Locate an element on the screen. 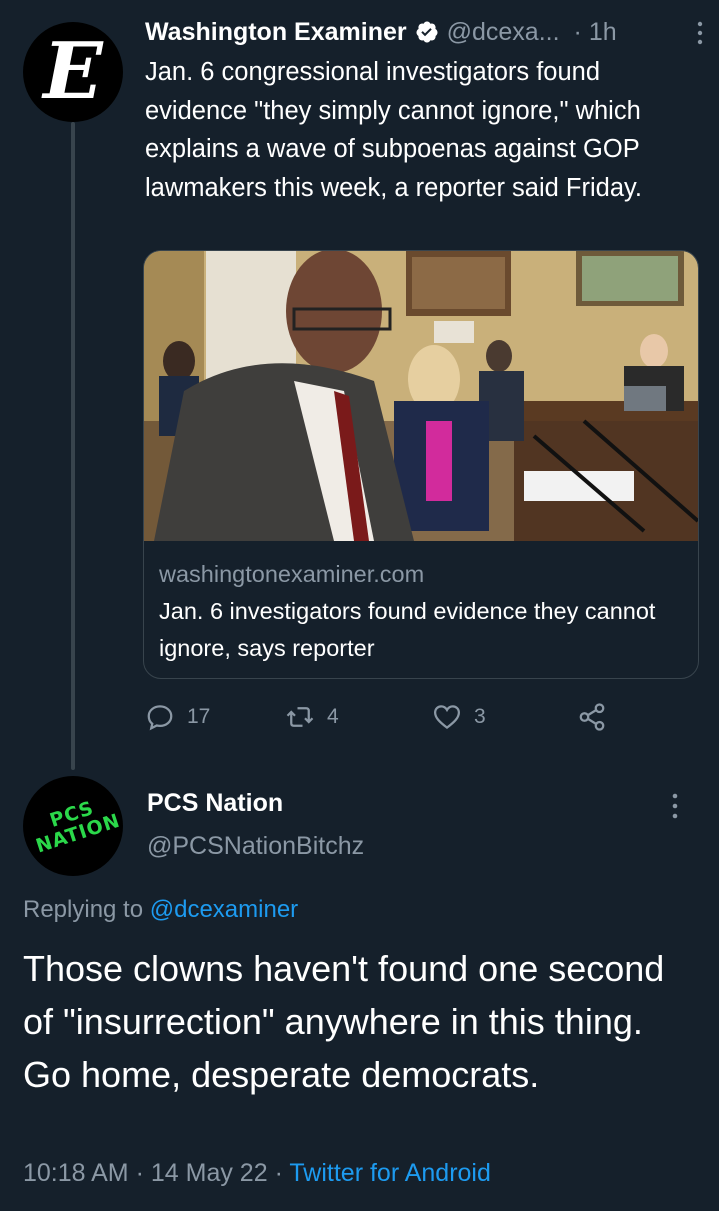 Image resolution: width=719 pixels, height=1211 pixels. washington-examiner-avatar: E is located at coordinates (73, 72).